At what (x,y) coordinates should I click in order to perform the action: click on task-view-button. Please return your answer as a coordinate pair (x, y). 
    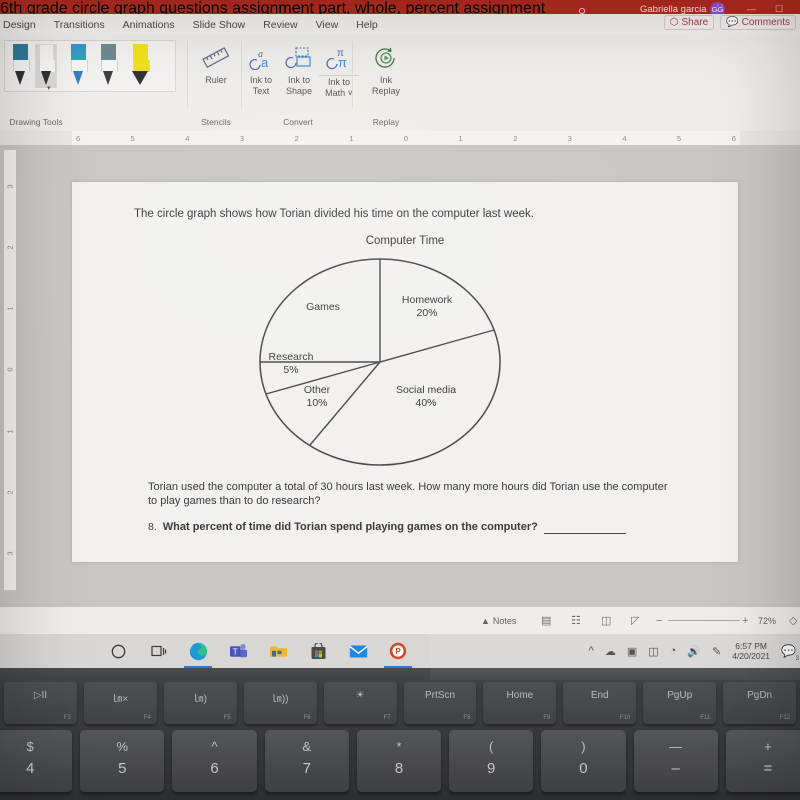
    Looking at the image, I should click on (158, 651).